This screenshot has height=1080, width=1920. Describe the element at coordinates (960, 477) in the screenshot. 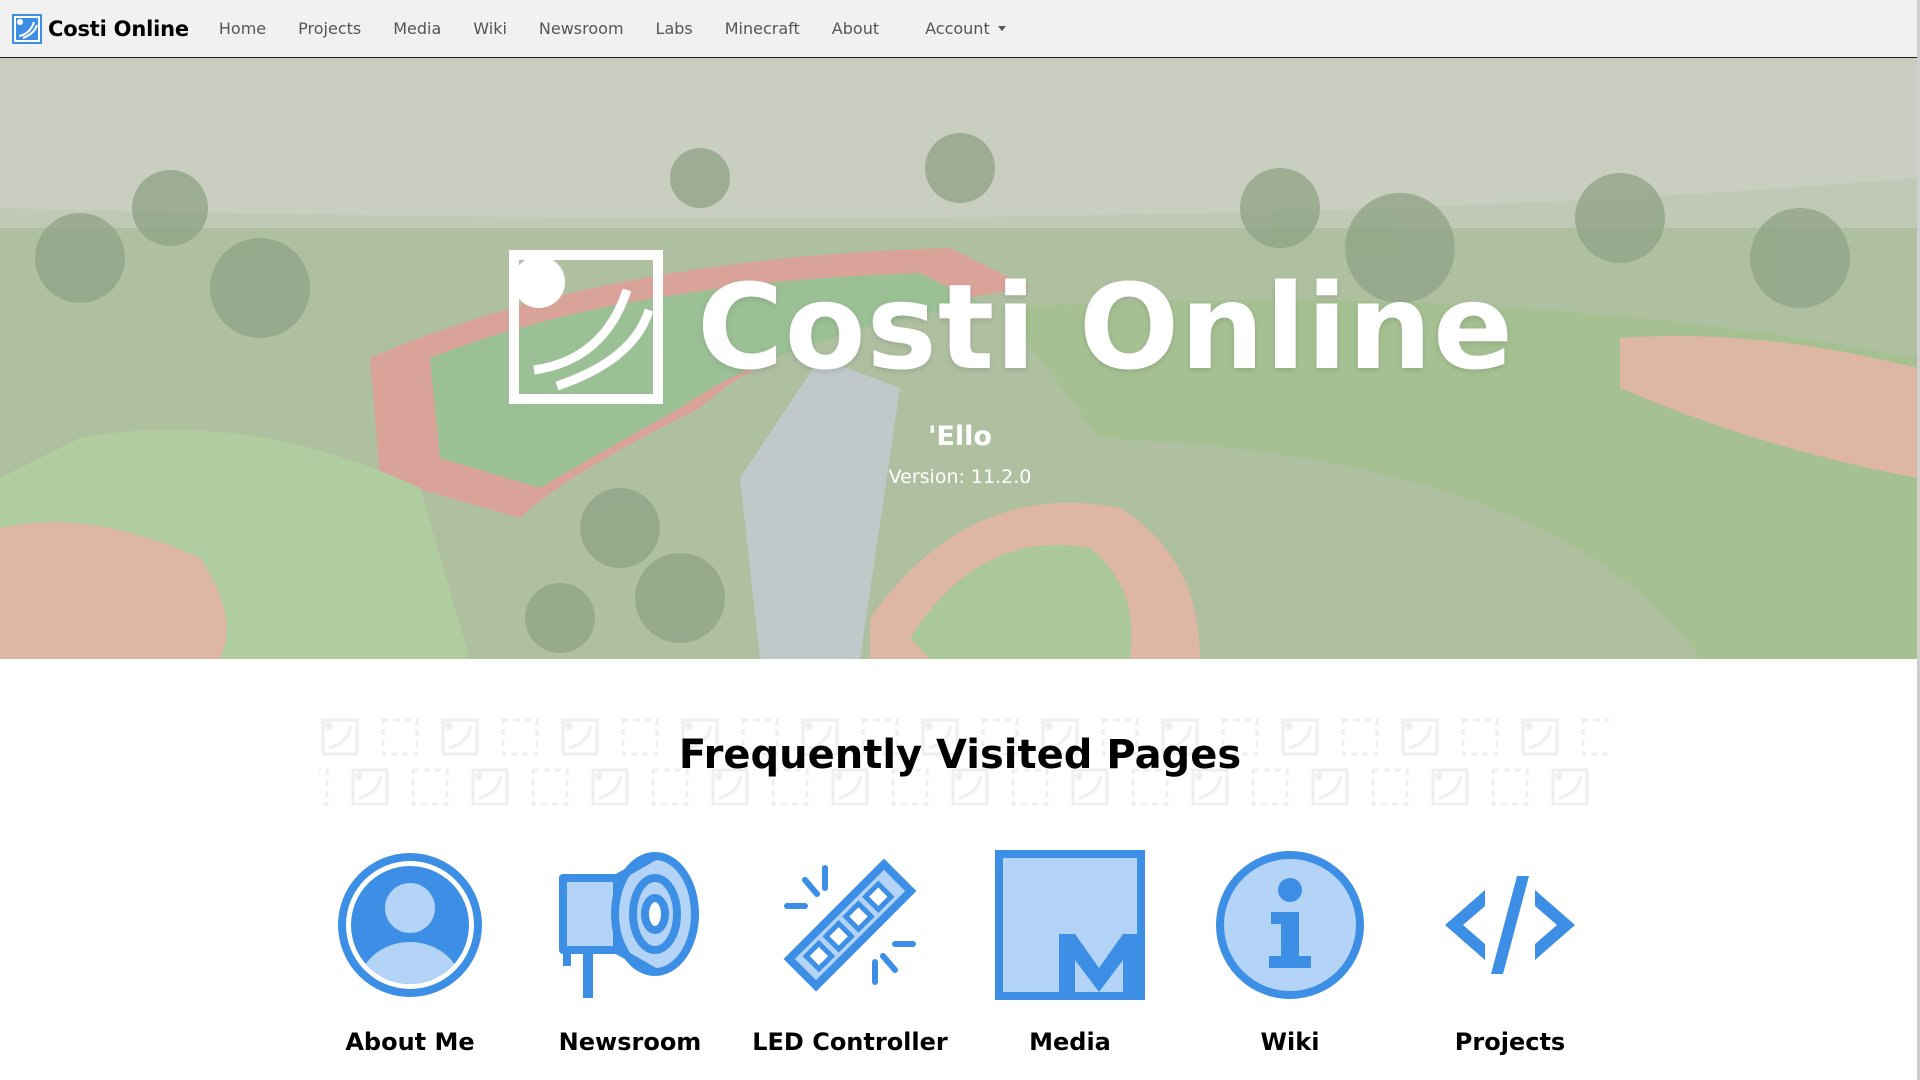

I see `version-text: Version: 11.2.0` at that location.